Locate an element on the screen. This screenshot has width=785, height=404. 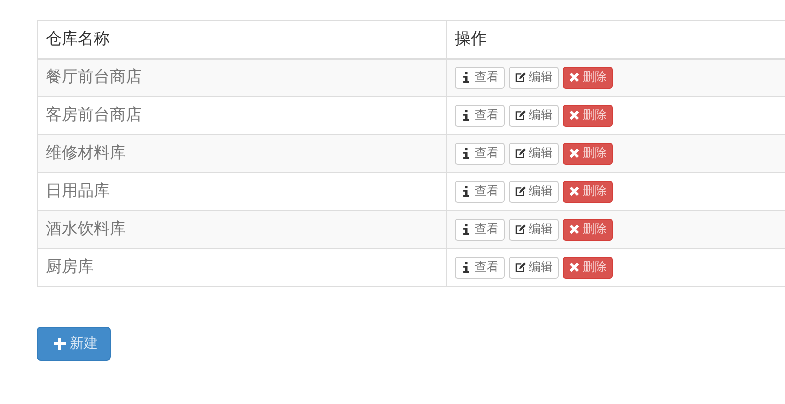
table-cell: 厨房库 is located at coordinates (242, 267).